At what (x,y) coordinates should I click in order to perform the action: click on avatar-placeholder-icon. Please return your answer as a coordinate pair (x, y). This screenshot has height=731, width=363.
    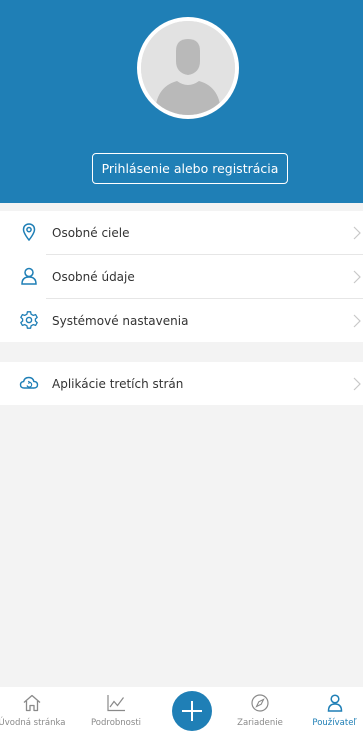
    Looking at the image, I should click on (188, 68).